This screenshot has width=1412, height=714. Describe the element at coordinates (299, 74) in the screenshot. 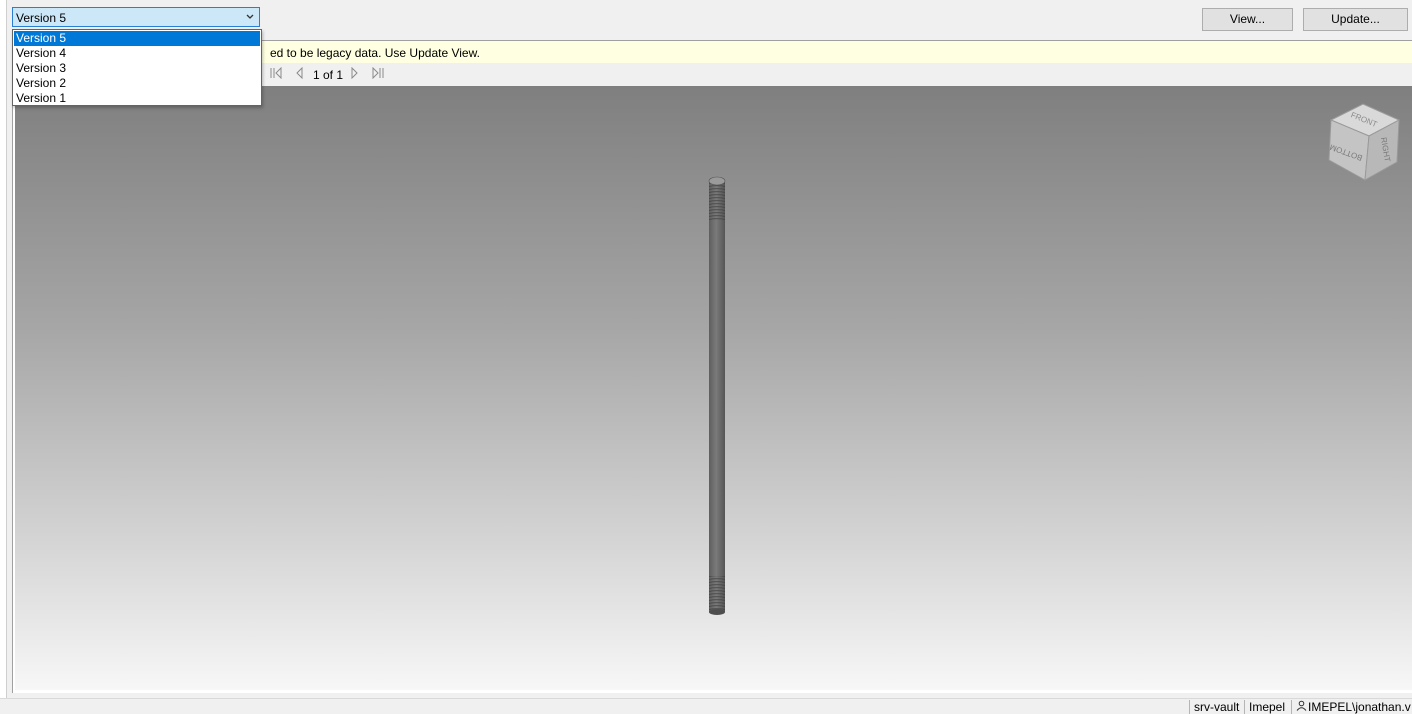

I see `previous-page-icon` at that location.